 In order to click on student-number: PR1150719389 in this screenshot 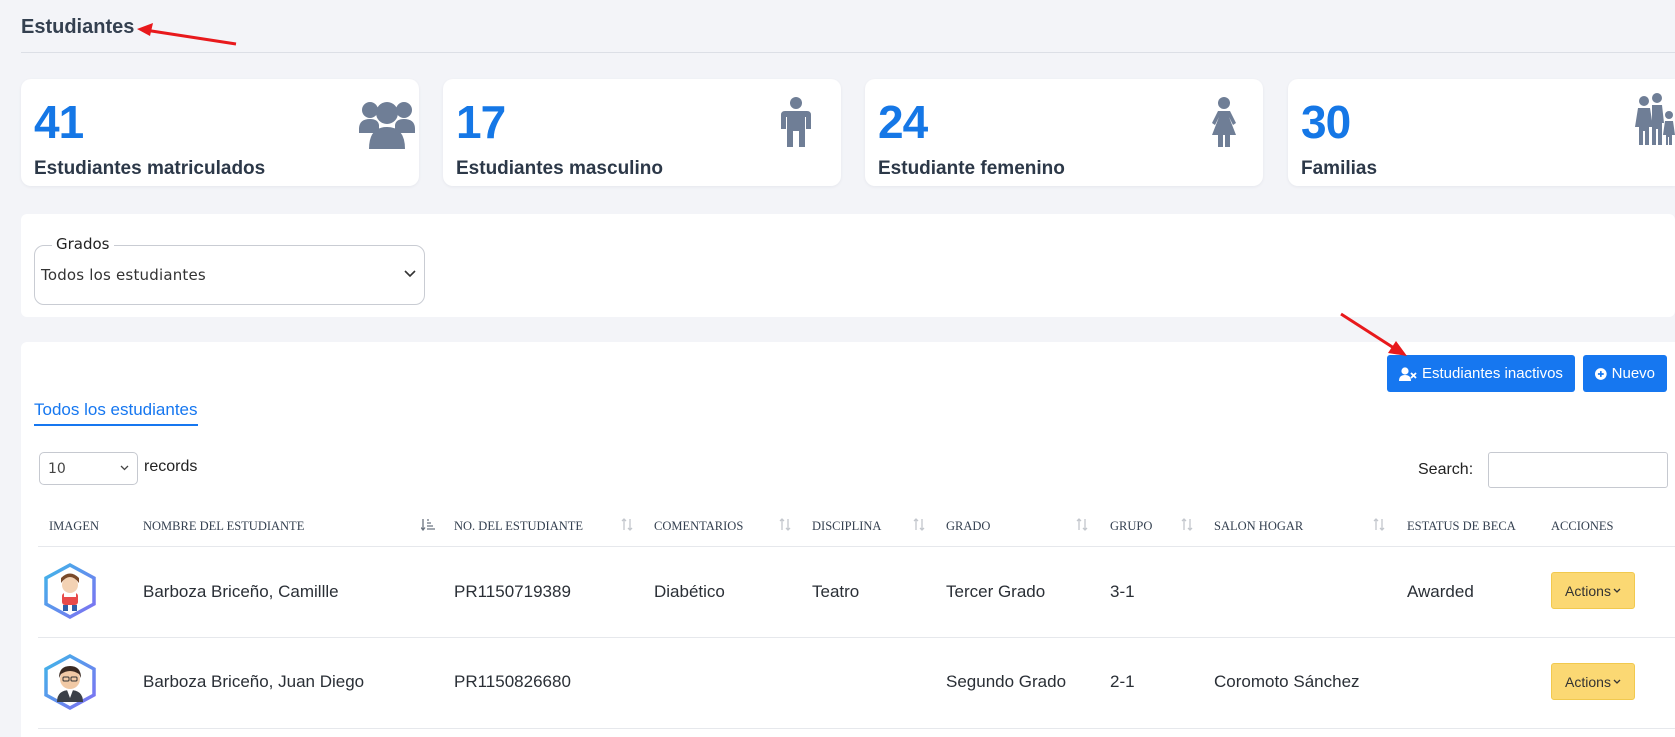, I will do `click(512, 591)`.